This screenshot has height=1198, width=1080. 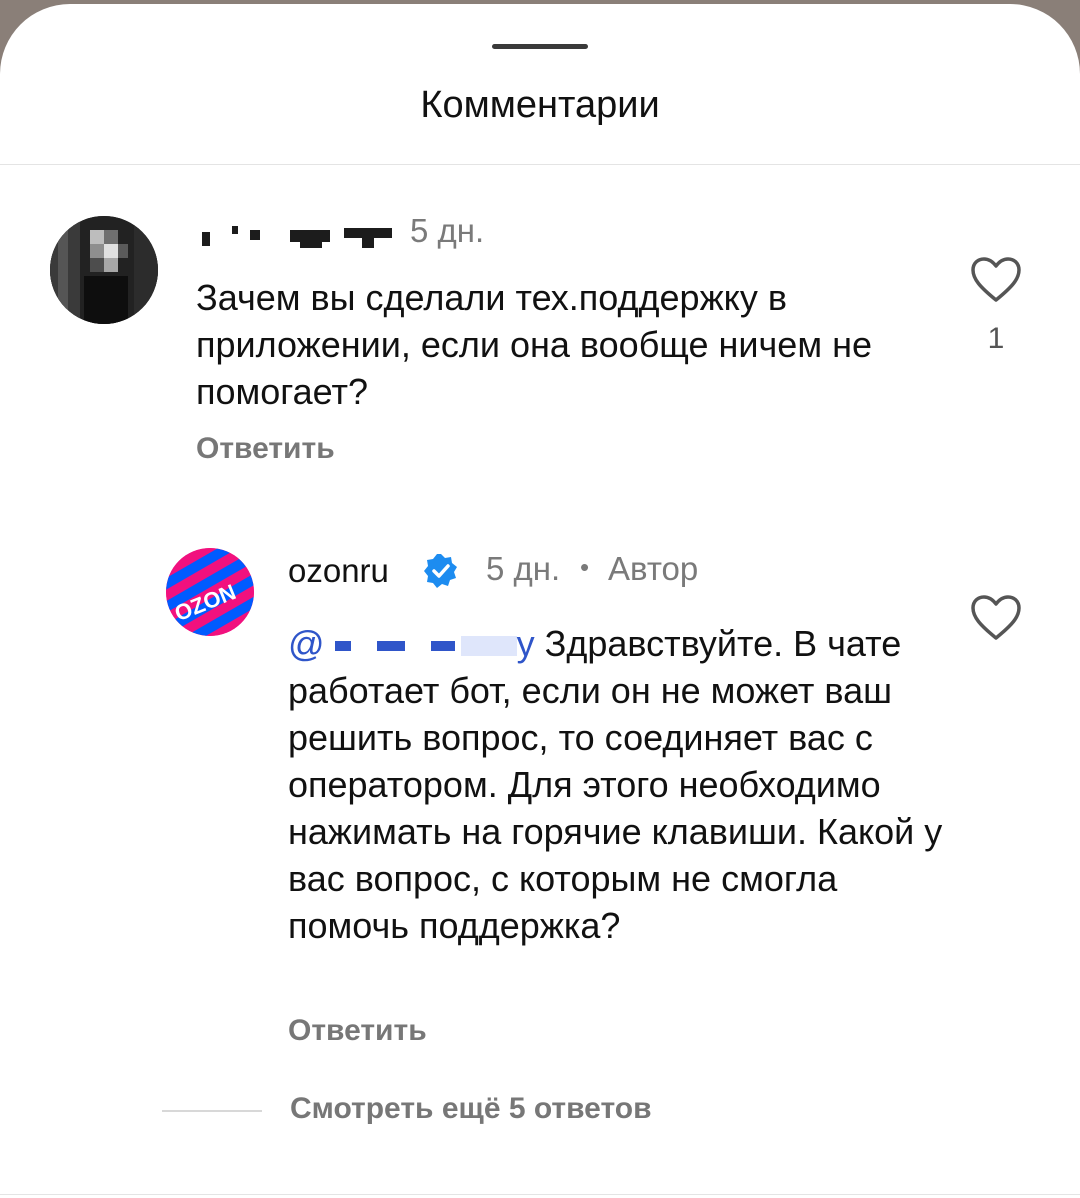 I want to click on bottom-divider, so click(x=540, y=1194).